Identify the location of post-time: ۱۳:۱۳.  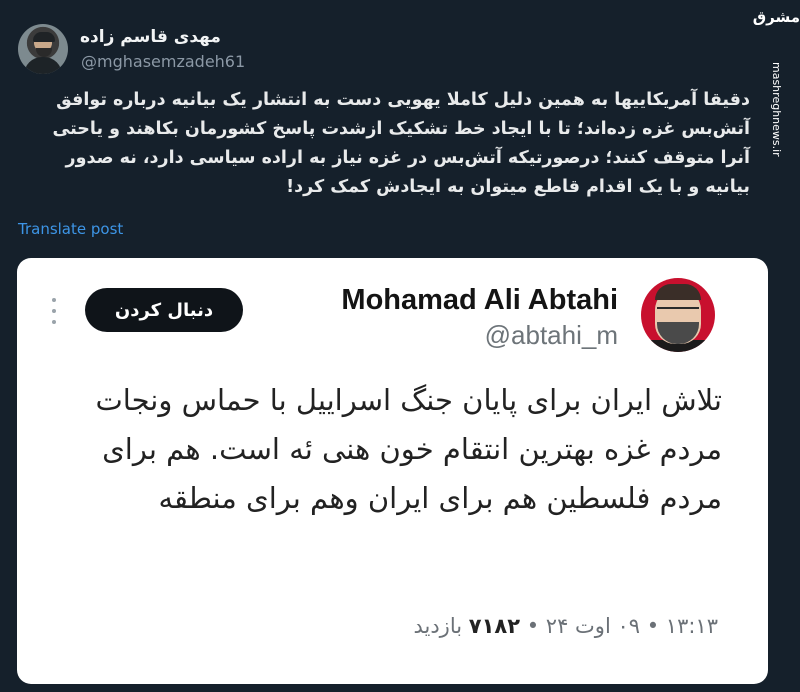
(692, 626).